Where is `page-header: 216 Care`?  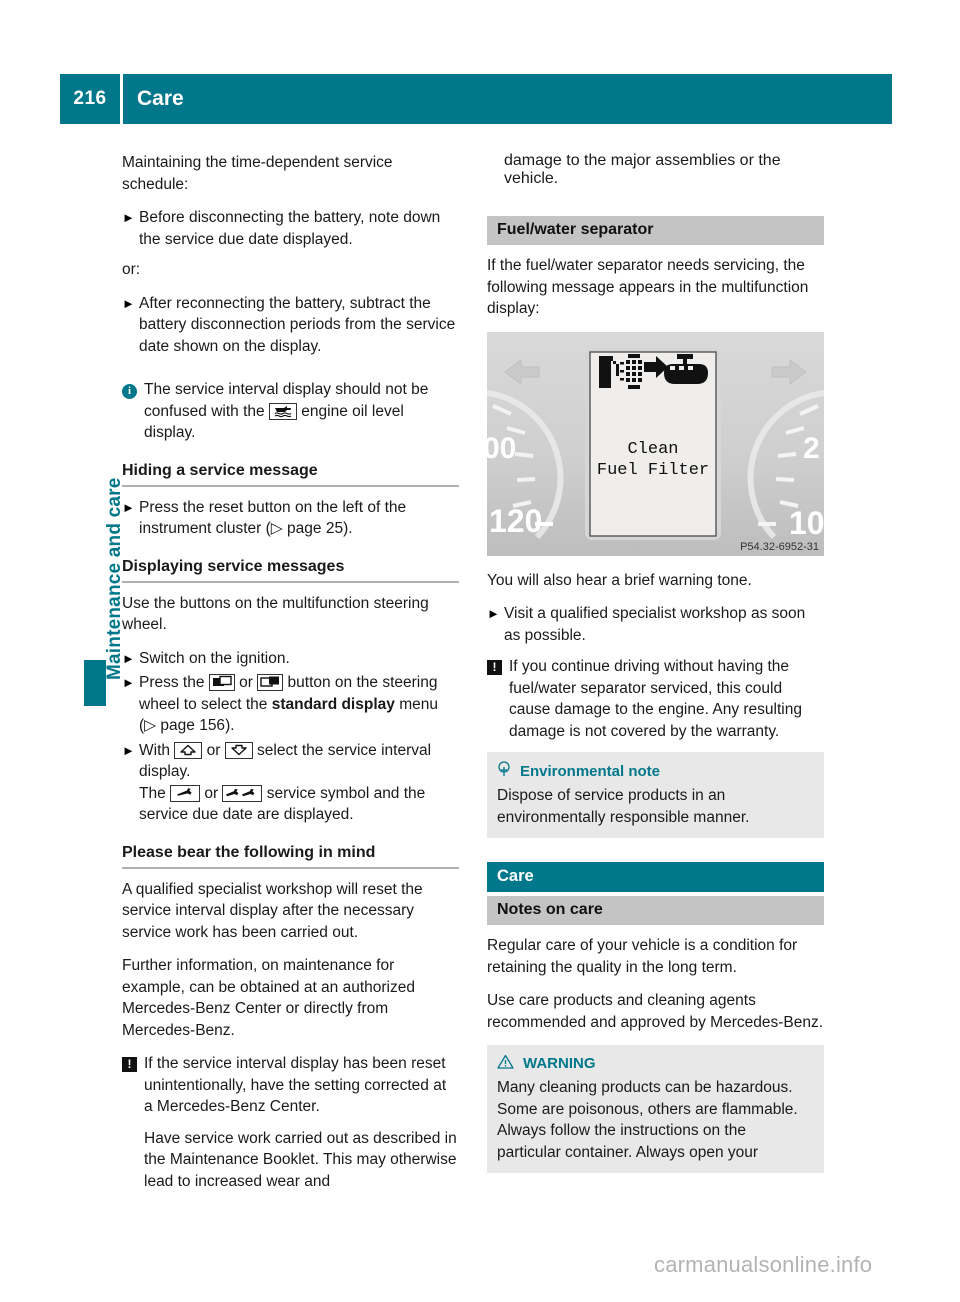
page-header: 216 Care is located at coordinates (476, 99).